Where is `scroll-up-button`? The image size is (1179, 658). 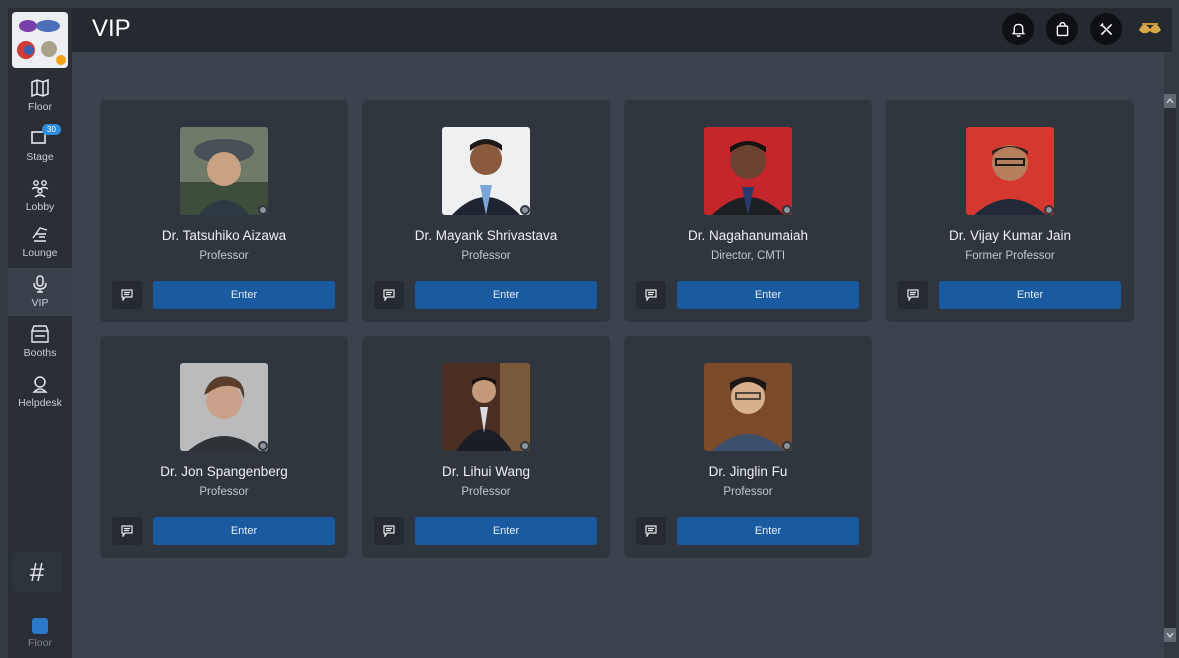
scroll-up-button is located at coordinates (1170, 101).